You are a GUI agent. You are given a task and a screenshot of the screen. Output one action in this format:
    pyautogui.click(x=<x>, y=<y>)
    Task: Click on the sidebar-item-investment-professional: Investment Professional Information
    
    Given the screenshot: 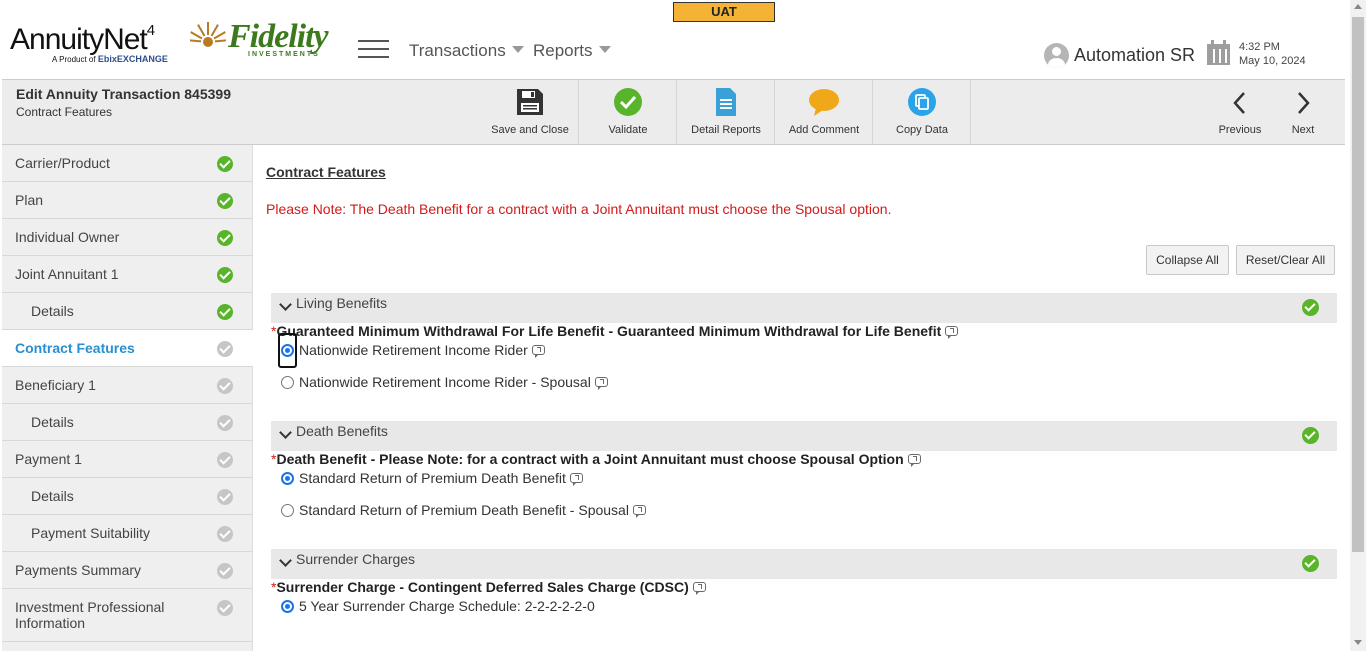 What is the action you would take?
    pyautogui.click(x=127, y=615)
    